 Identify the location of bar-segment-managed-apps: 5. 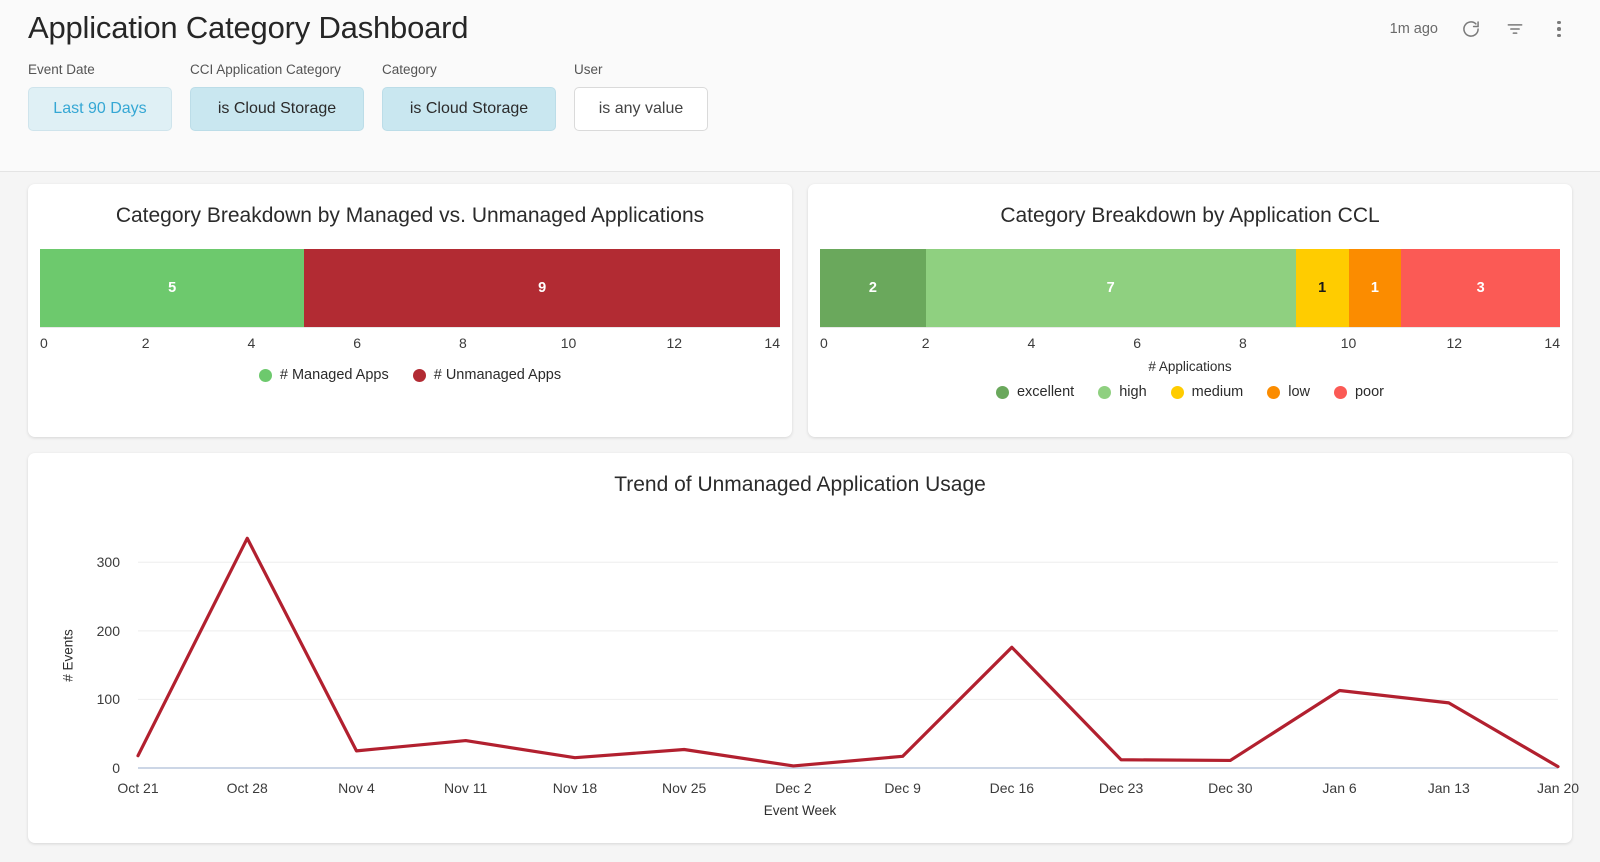
(172, 288).